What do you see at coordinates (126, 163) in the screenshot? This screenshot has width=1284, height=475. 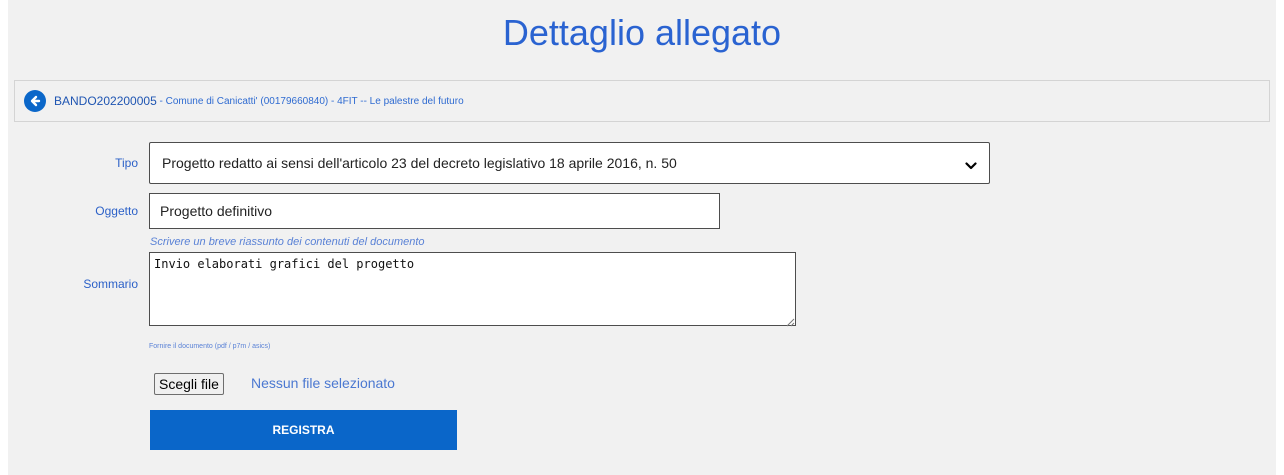 I see `tipo-label: Tipo` at bounding box center [126, 163].